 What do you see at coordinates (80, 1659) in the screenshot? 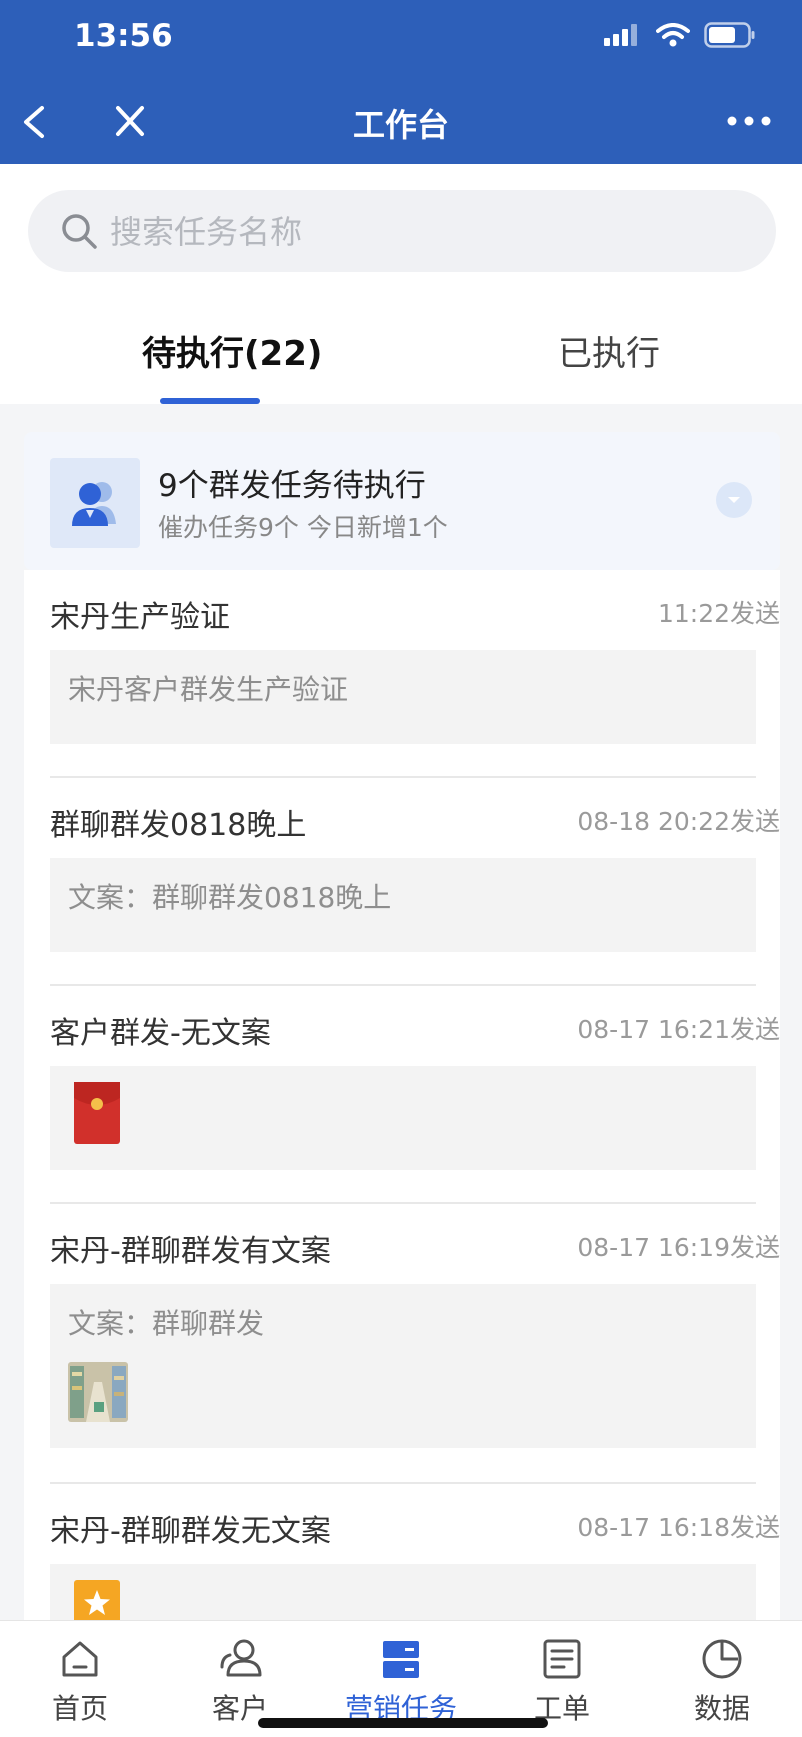
I see `home-icon` at bounding box center [80, 1659].